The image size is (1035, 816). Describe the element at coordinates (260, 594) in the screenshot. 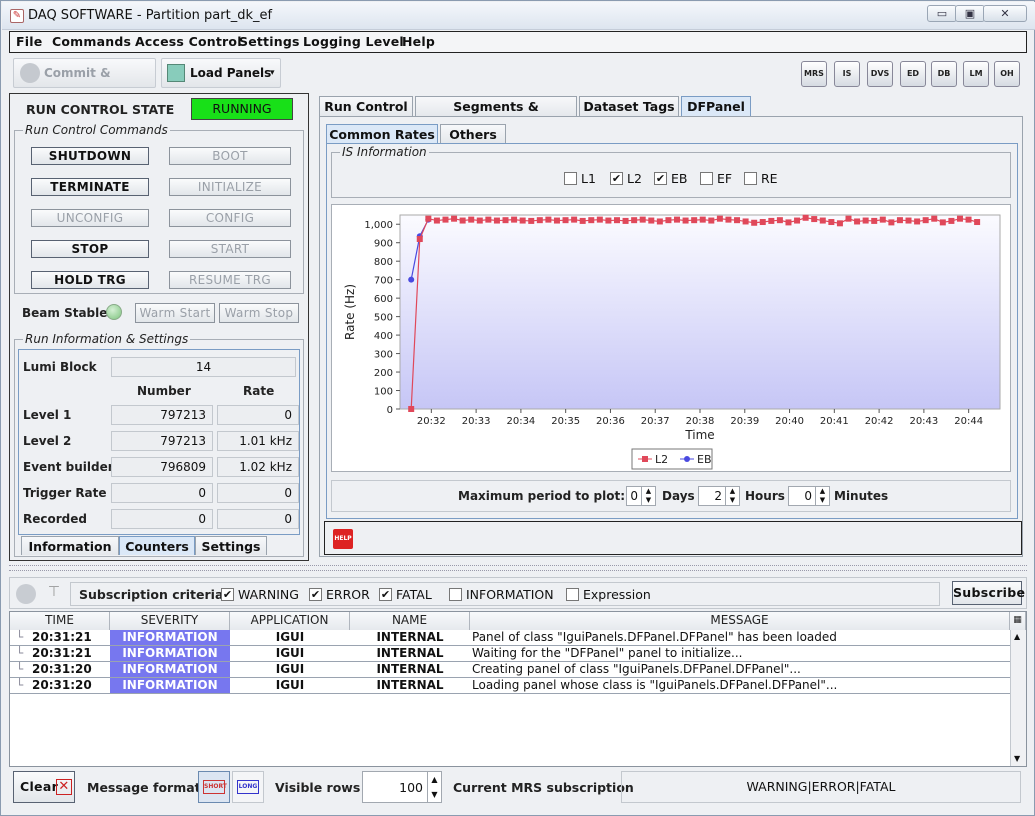

I see `warning-check: ✔ WARNING` at that location.